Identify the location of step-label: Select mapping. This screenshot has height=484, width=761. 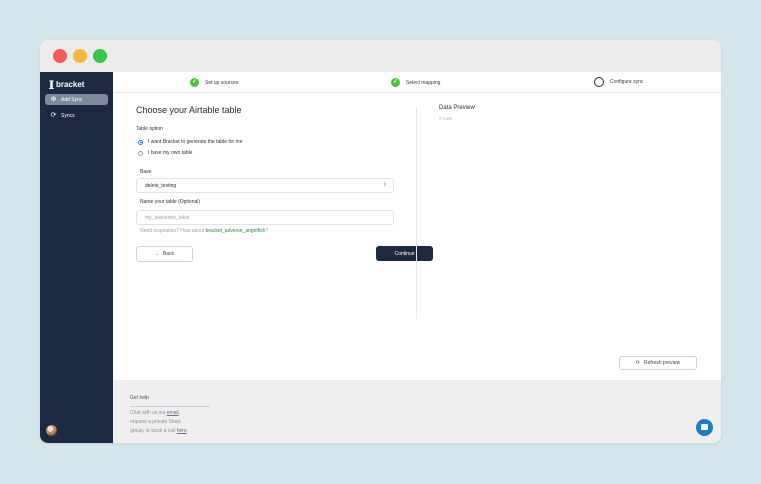
(423, 82).